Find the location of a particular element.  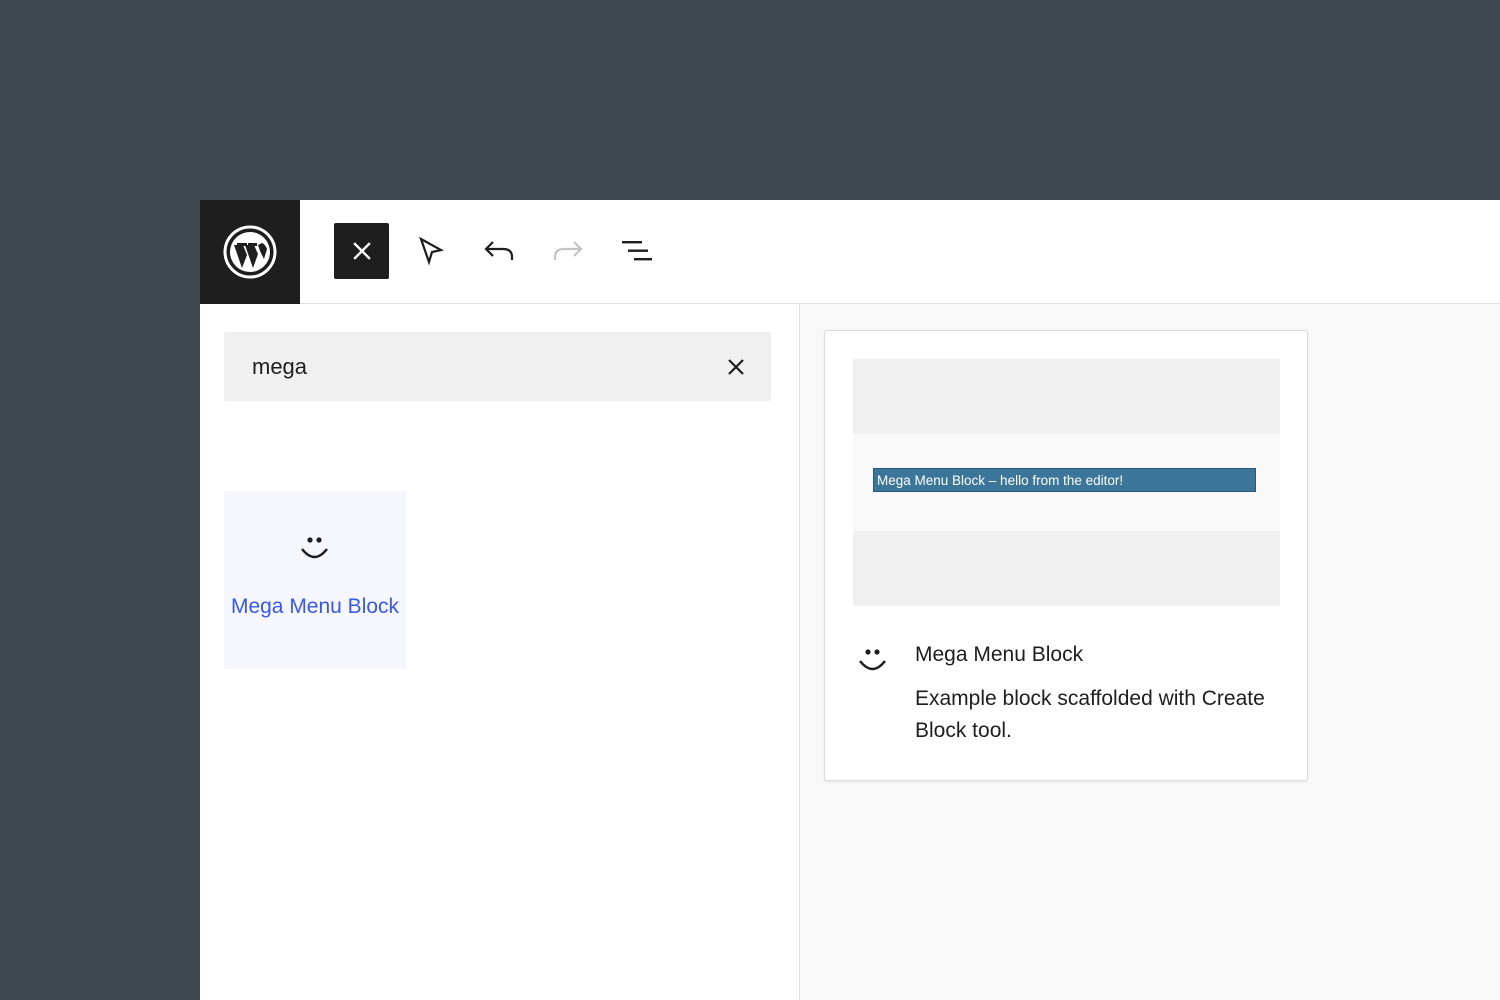

wordpress-logo-button is located at coordinates (250, 252).